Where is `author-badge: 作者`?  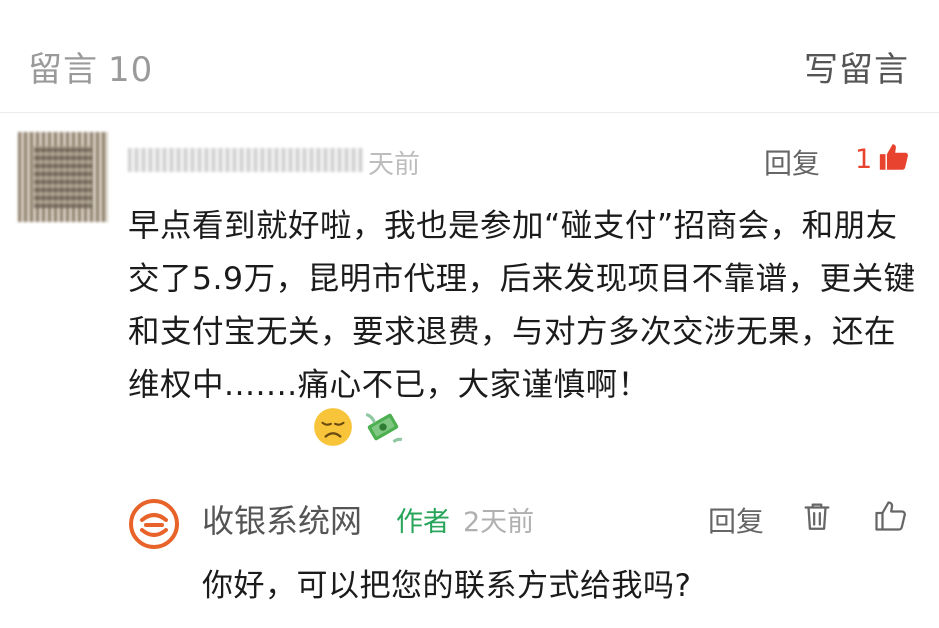 author-badge: 作者 is located at coordinates (423, 522).